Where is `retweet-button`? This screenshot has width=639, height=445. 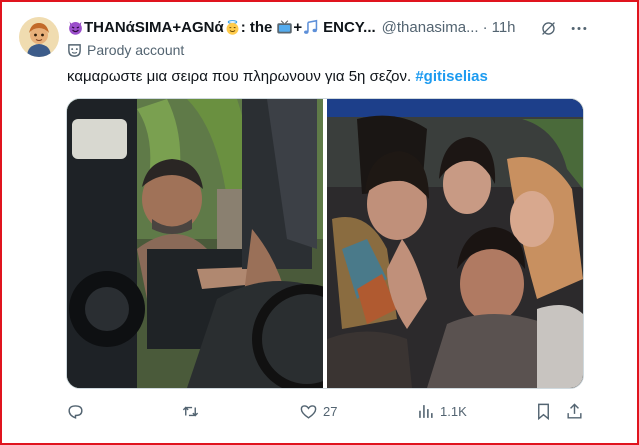
retweet-button is located at coordinates (190, 411).